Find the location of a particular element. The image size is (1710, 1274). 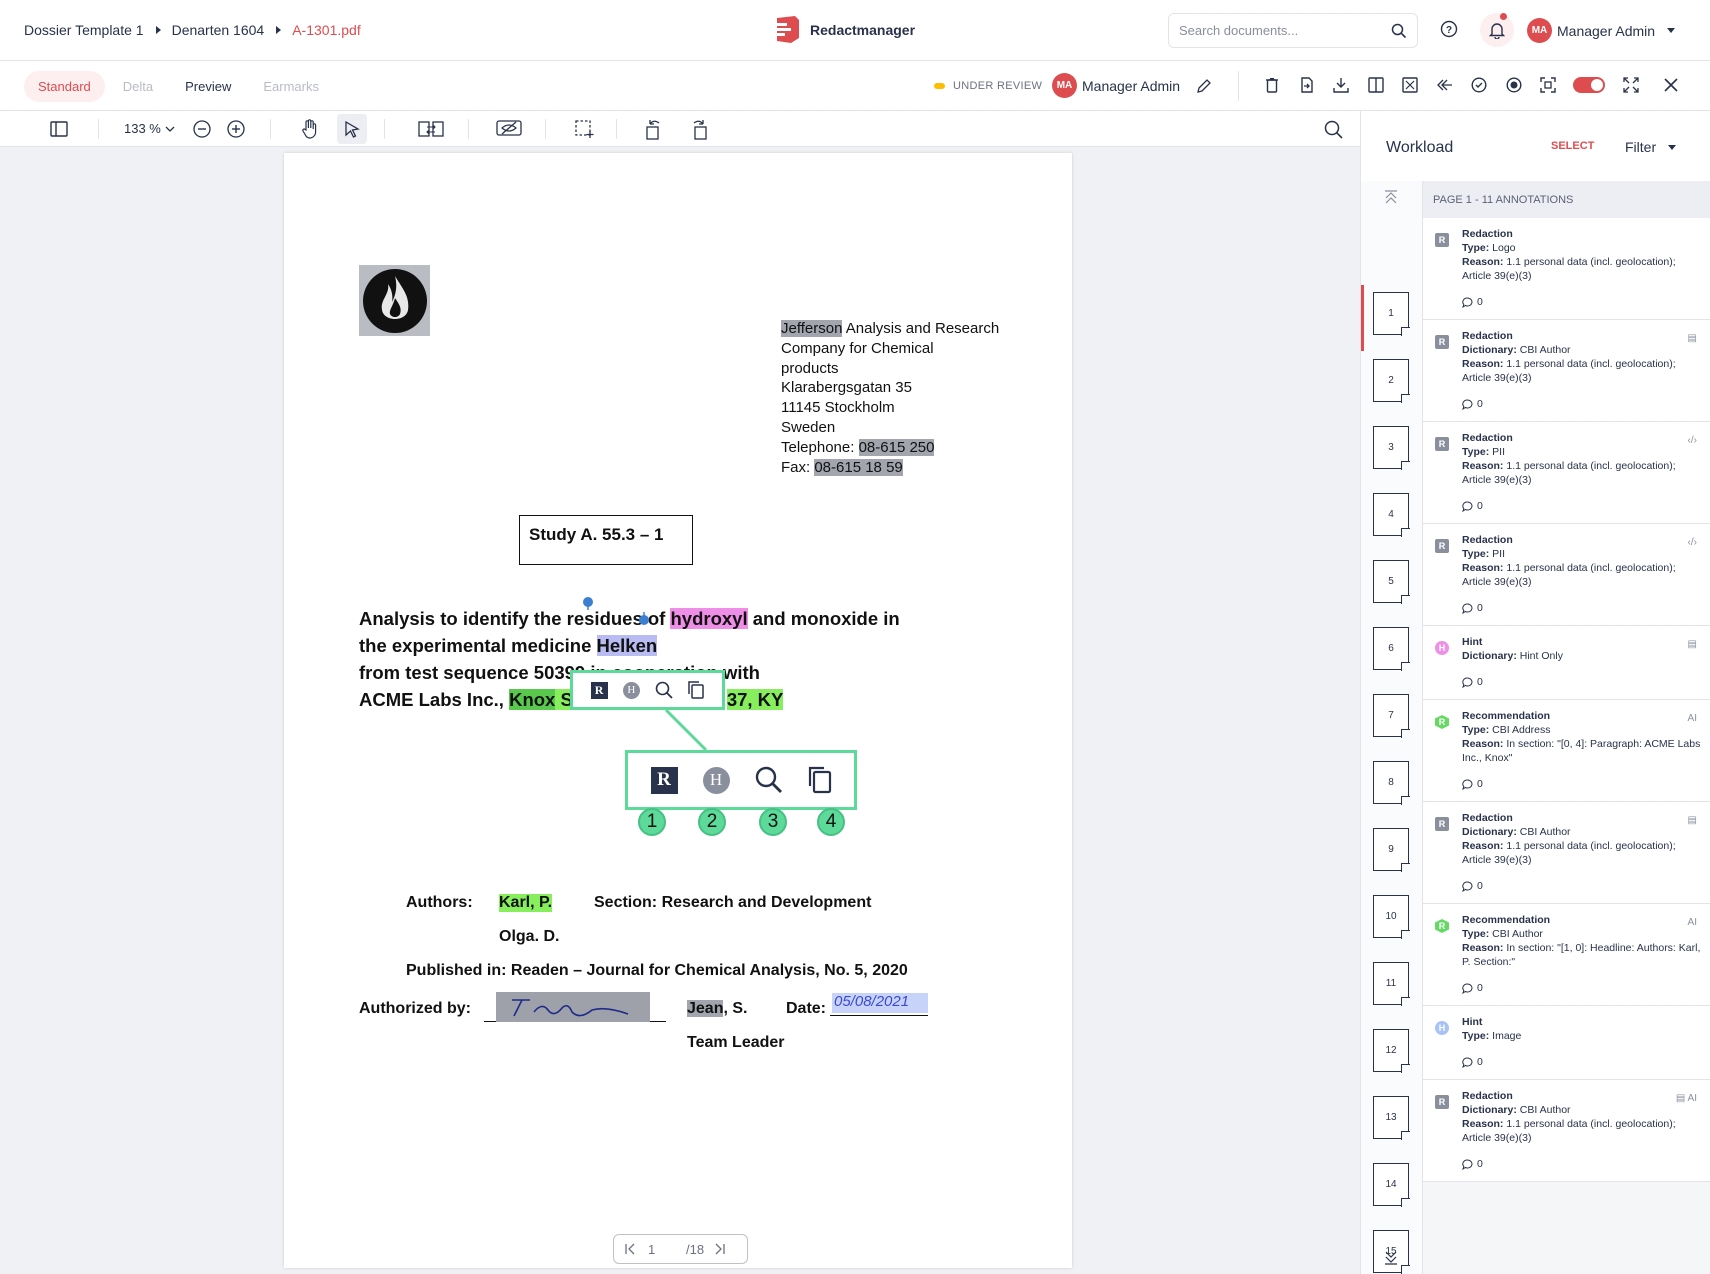

page-thumbnail: 6 is located at coordinates (1391, 649).